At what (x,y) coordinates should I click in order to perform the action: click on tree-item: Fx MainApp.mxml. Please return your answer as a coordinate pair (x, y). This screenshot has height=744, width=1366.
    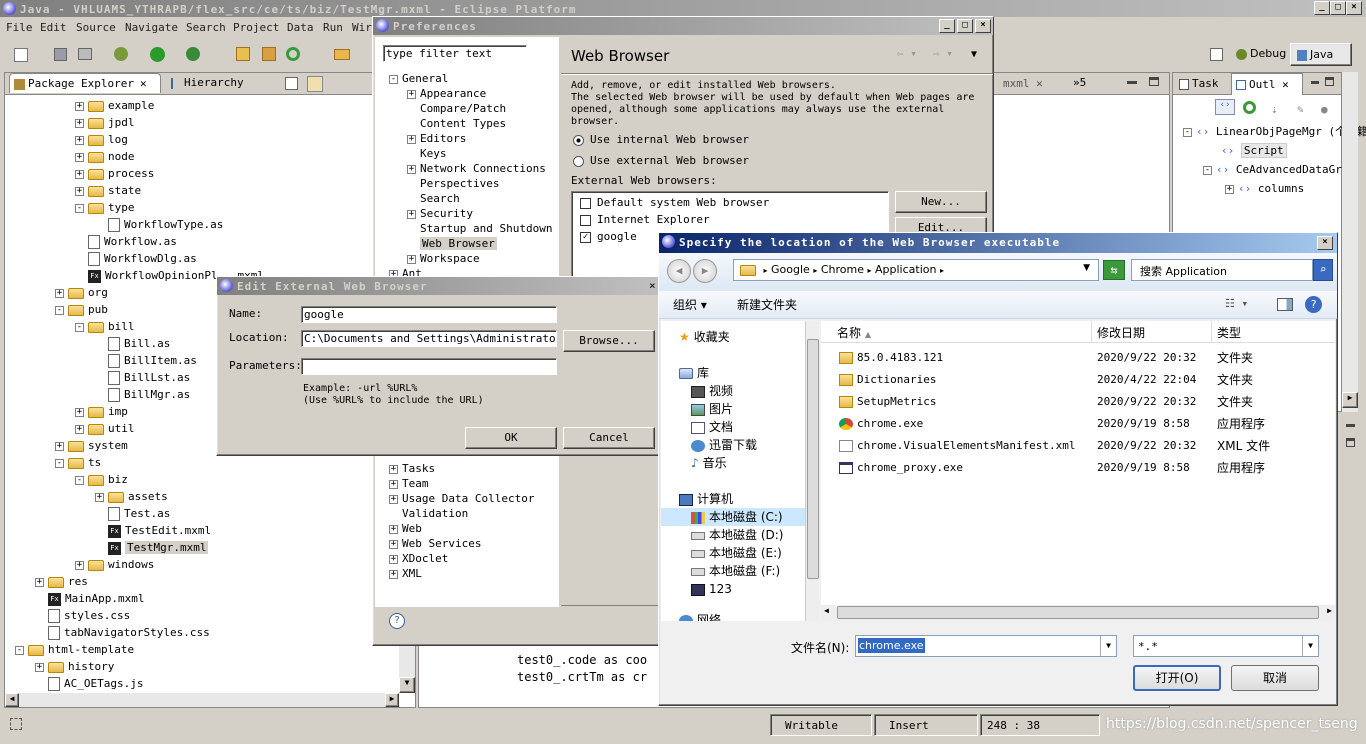
    Looking at the image, I should click on (89, 598).